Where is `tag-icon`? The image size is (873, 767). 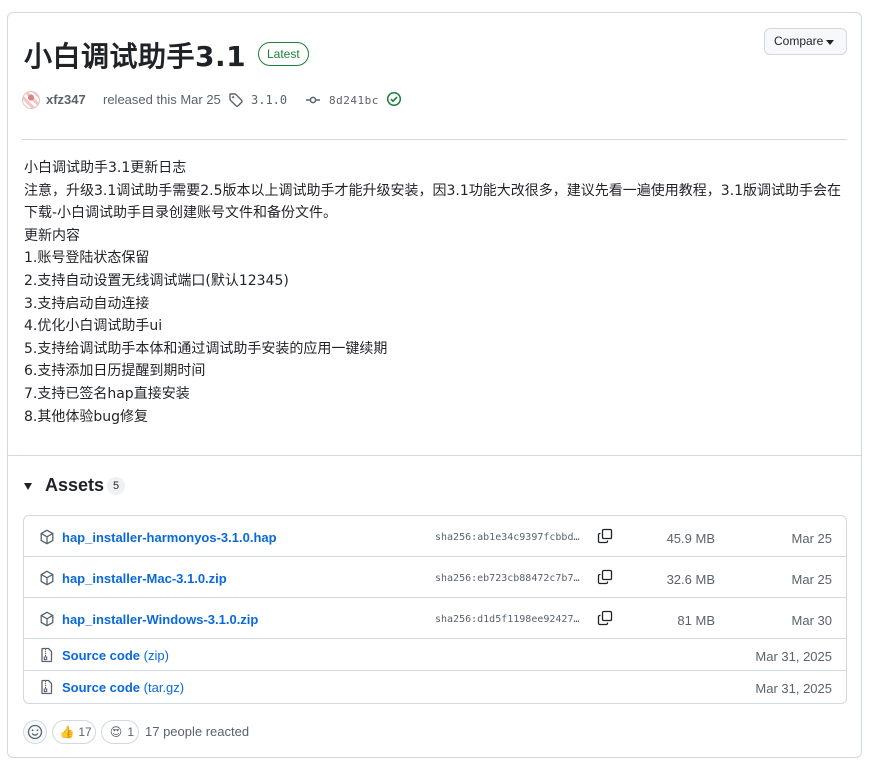
tag-icon is located at coordinates (236, 101).